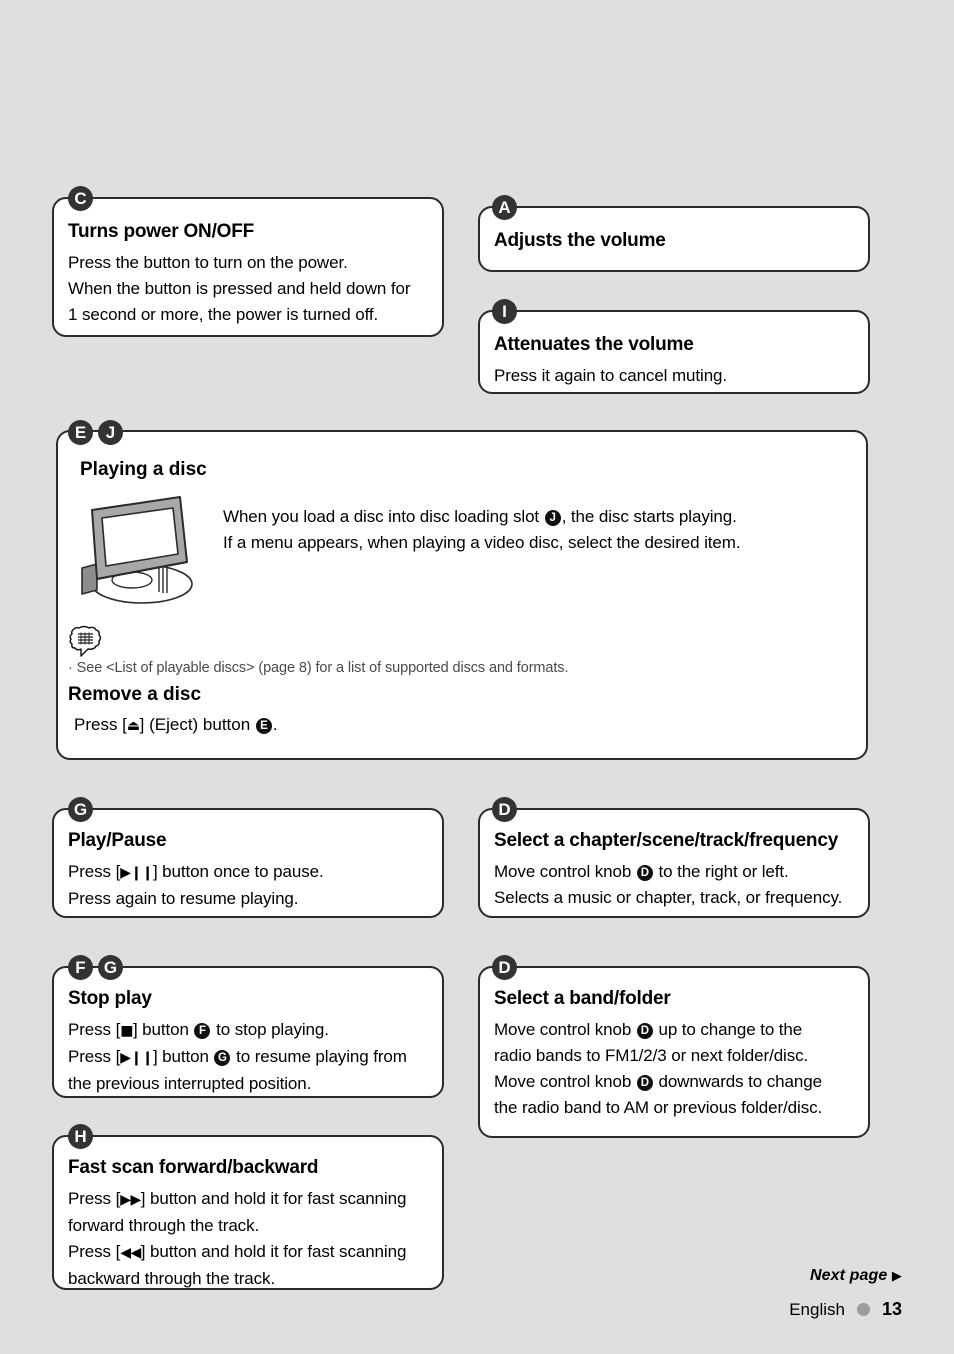 The width and height of the screenshot is (954, 1354). Describe the element at coordinates (137, 550) in the screenshot. I see `monitor-icon` at that location.